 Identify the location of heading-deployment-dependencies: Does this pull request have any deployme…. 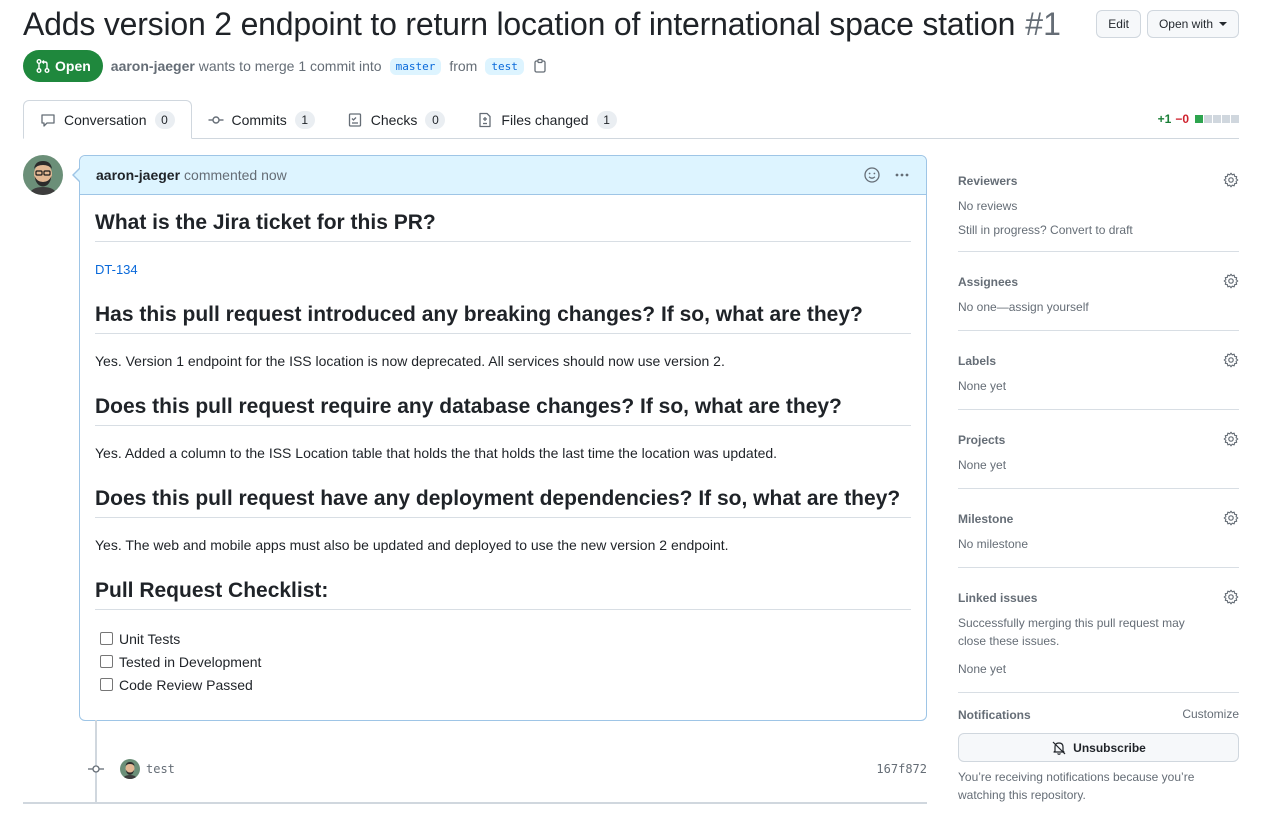
(503, 502).